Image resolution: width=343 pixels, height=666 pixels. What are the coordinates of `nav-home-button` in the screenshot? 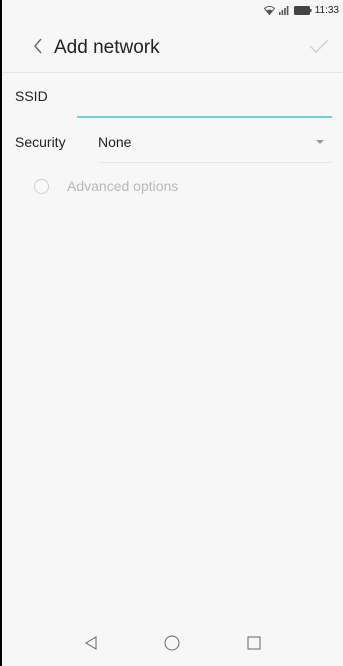 It's located at (172, 645).